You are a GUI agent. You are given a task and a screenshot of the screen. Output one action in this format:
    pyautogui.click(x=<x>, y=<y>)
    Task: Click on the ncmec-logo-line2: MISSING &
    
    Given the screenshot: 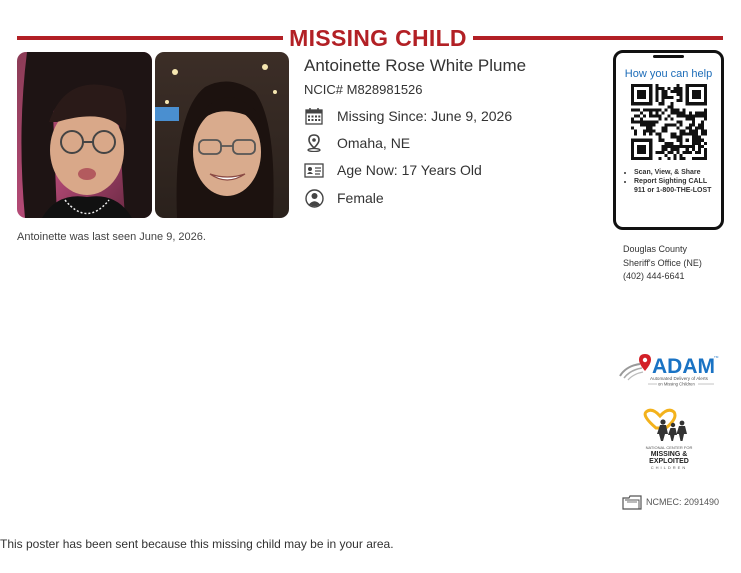 What is the action you would take?
    pyautogui.click(x=669, y=454)
    